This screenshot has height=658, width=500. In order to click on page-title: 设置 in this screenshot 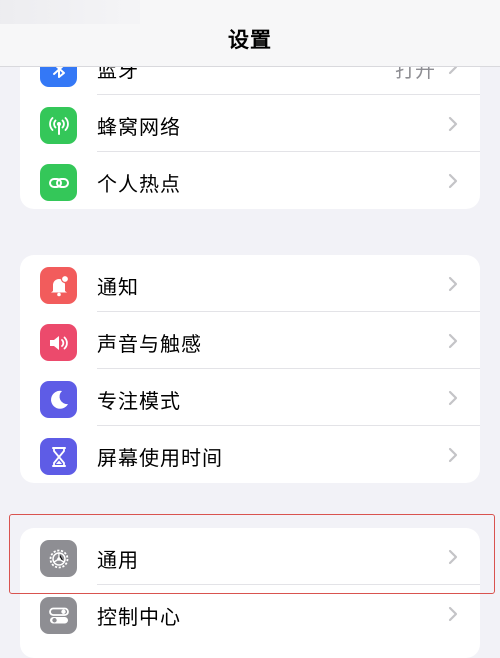, I will do `click(250, 40)`.